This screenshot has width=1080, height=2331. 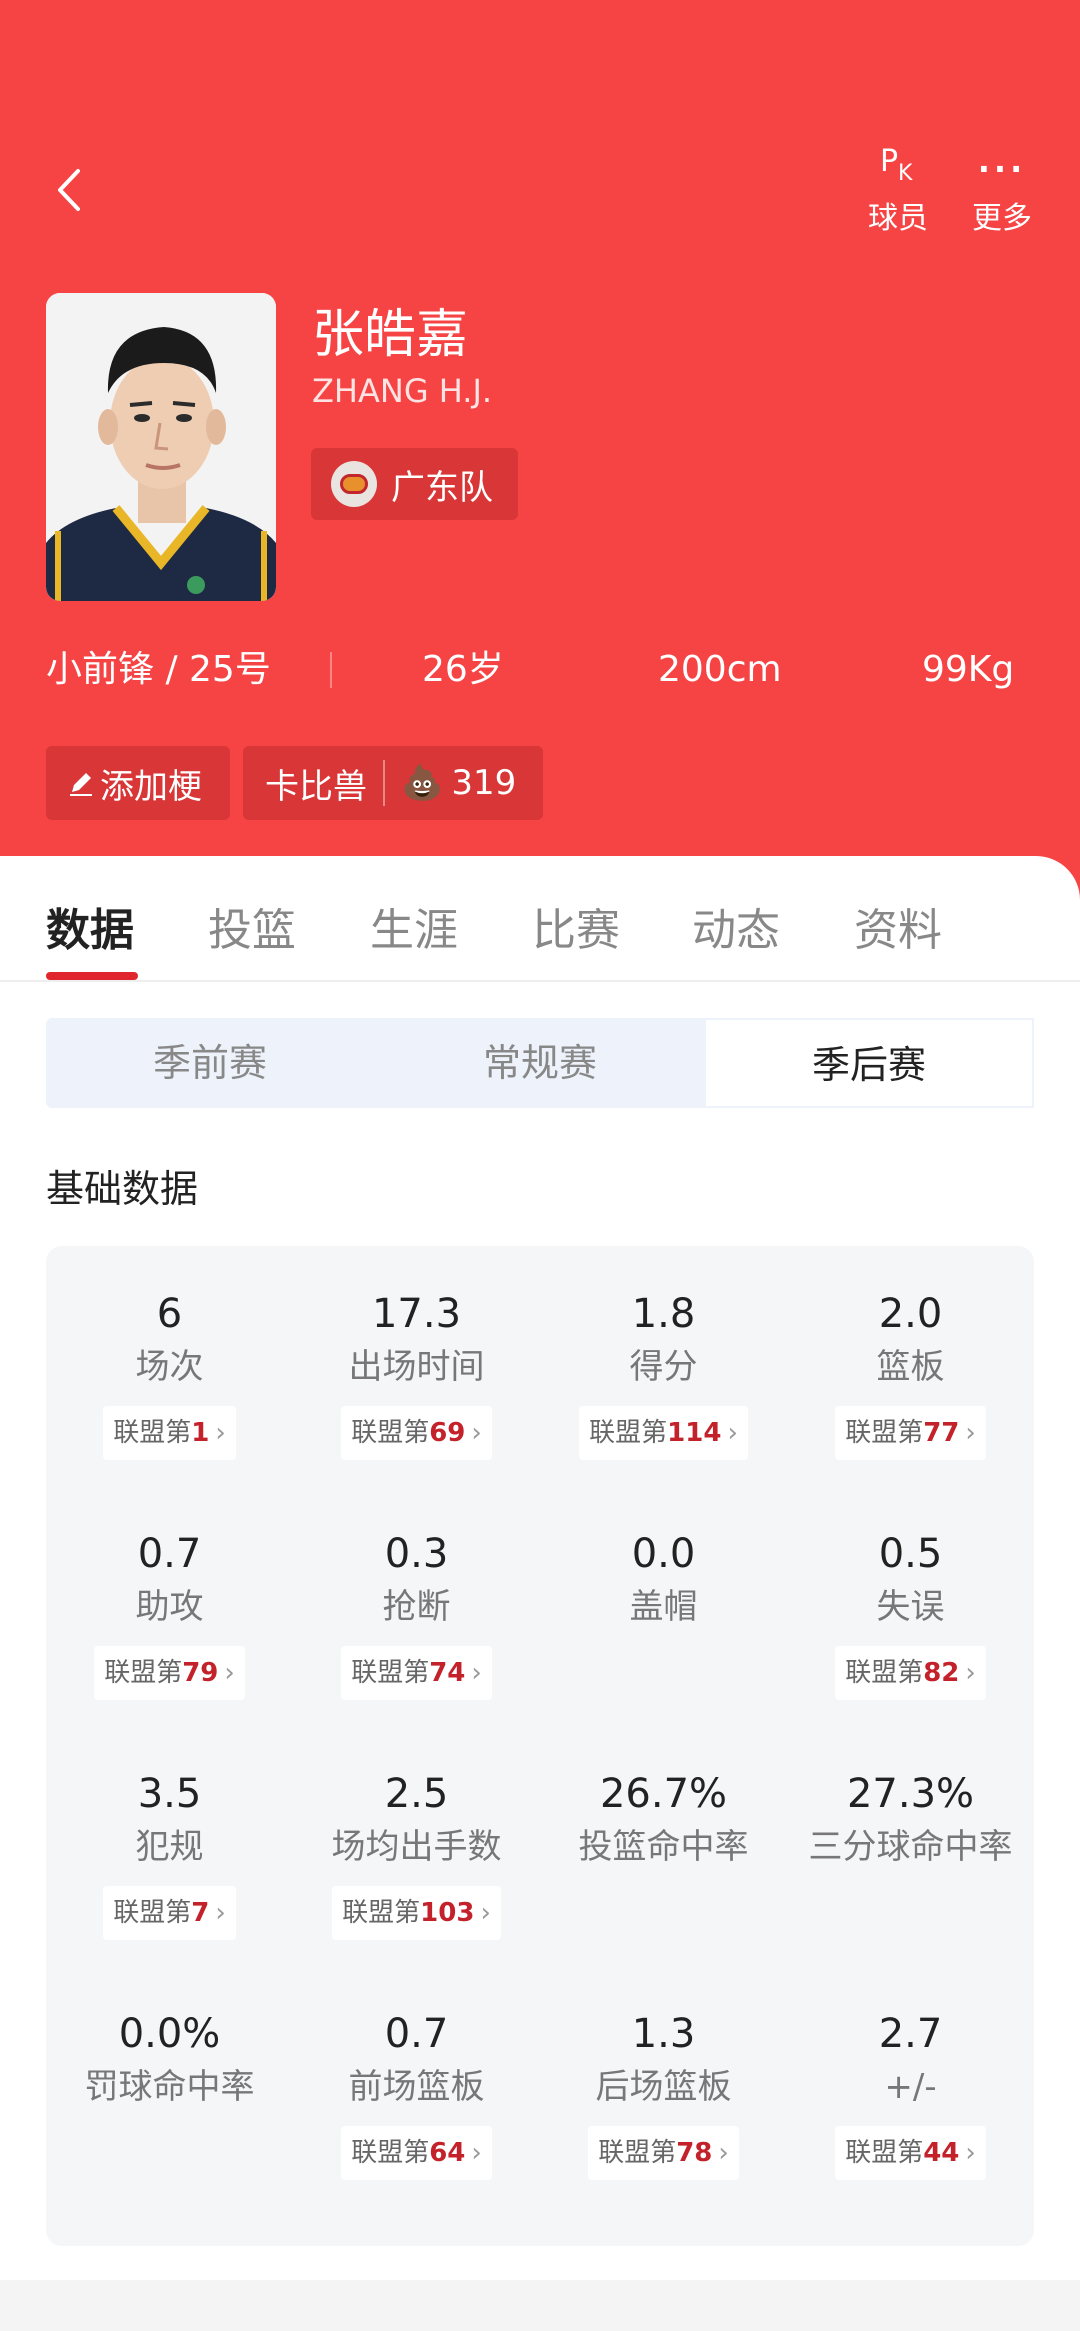 What do you see at coordinates (663, 1579) in the screenshot?
I see `stat-blocks: 0.0 盖帽` at bounding box center [663, 1579].